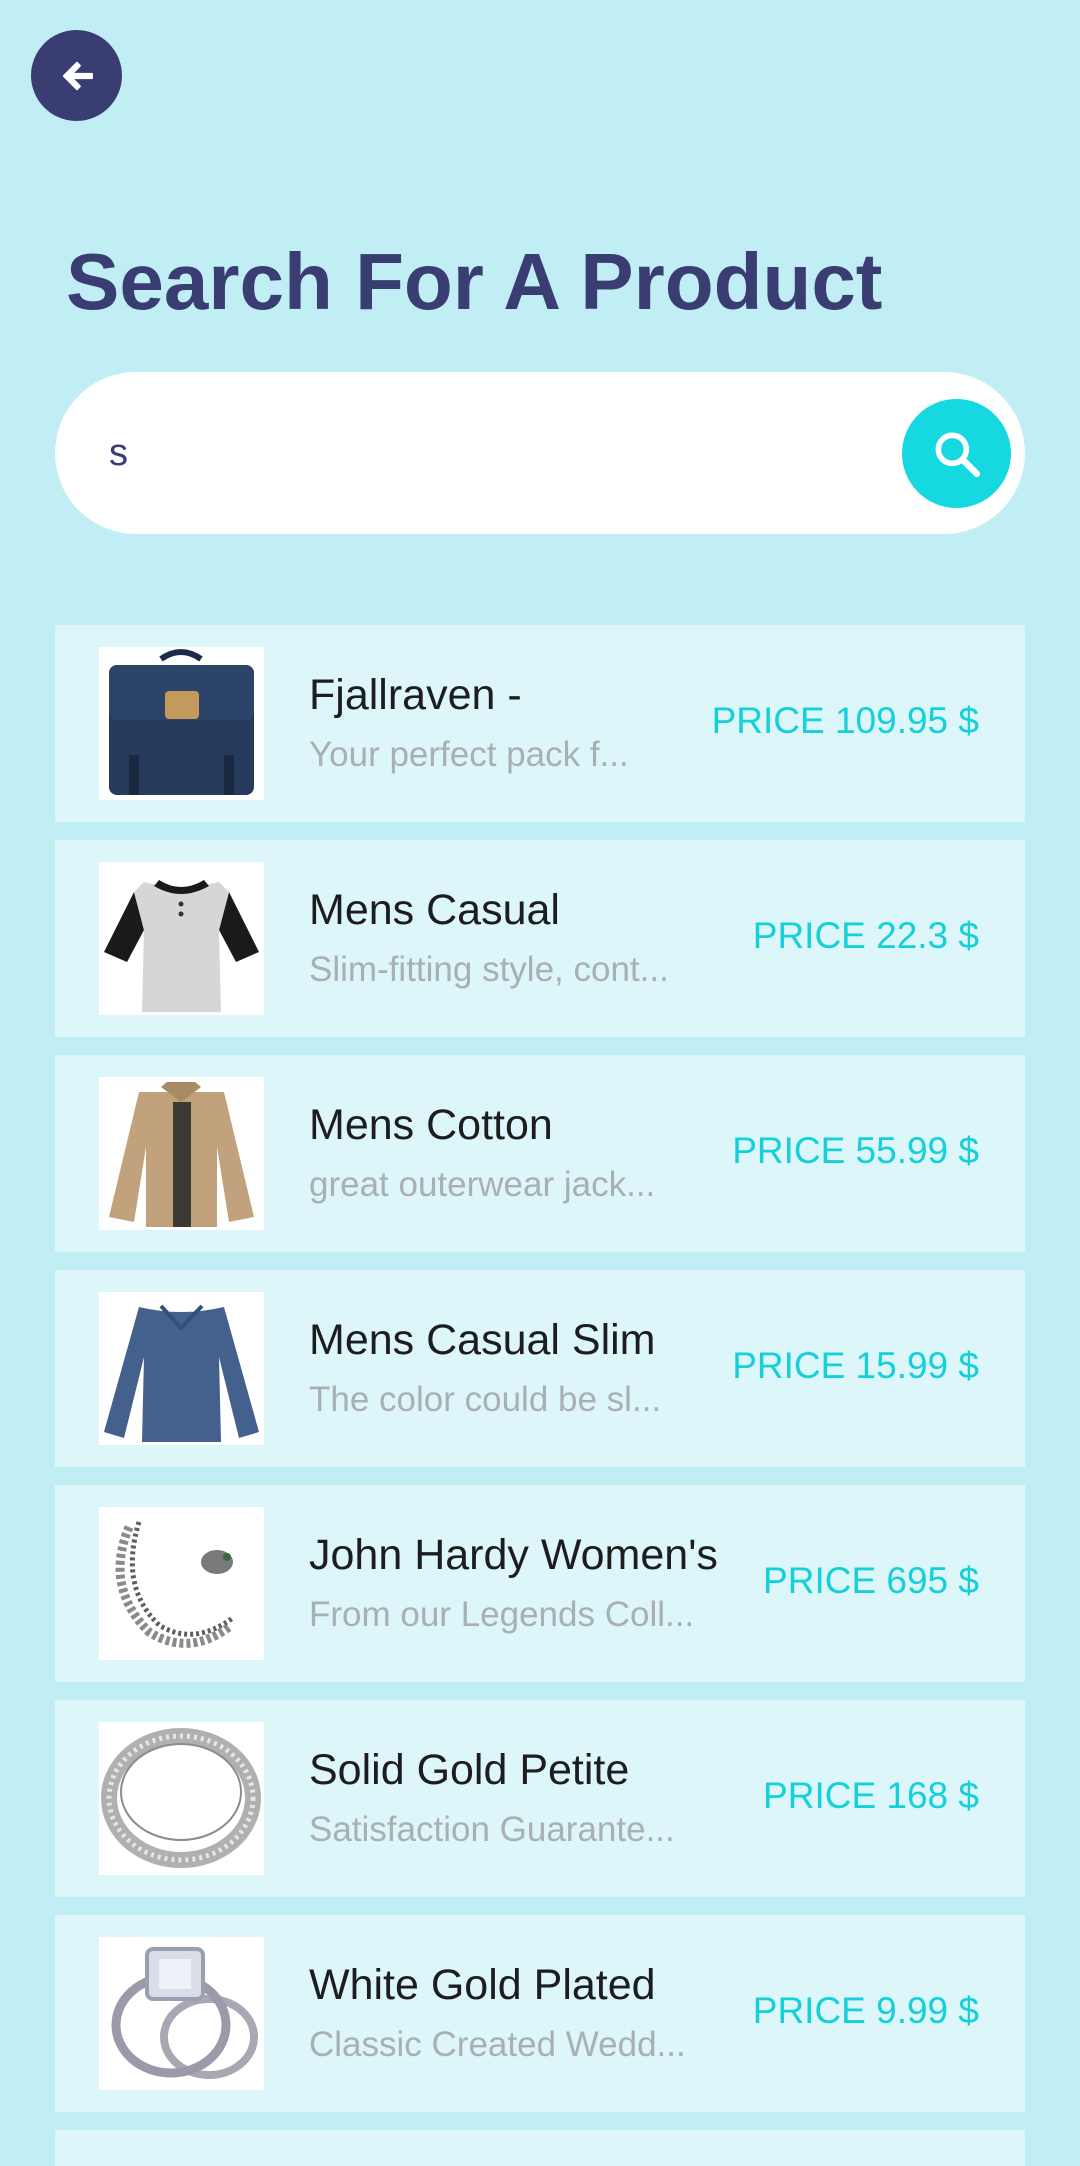 This screenshot has width=1080, height=2166. Describe the element at coordinates (845, 720) in the screenshot. I see `product-price: PRICE 109.95 $` at that location.